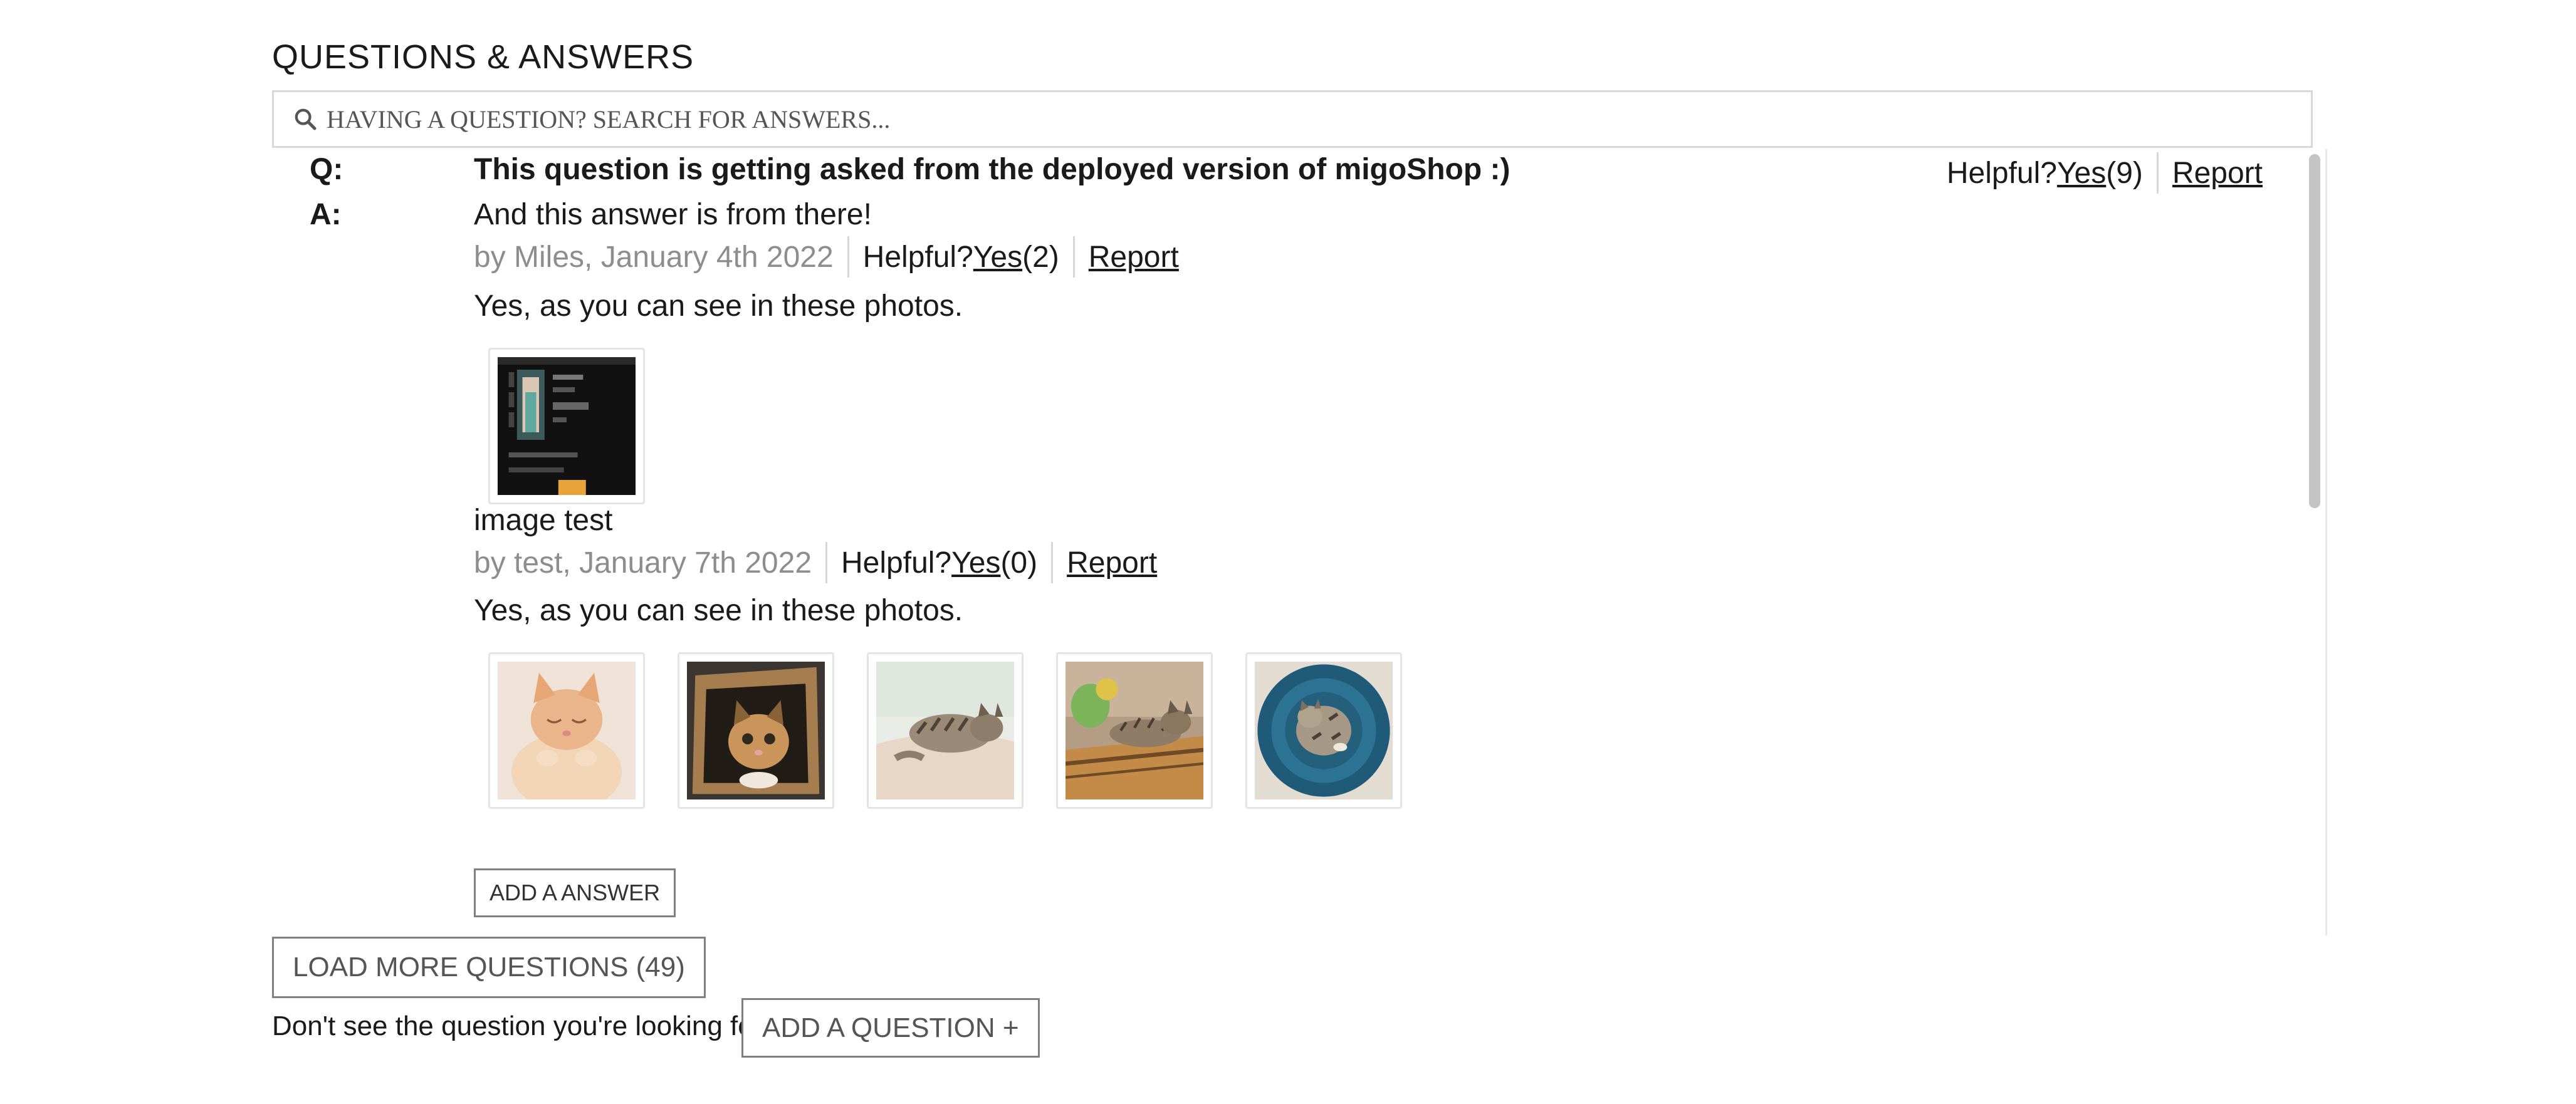  I want to click on report-question-link: Report, so click(2217, 173).